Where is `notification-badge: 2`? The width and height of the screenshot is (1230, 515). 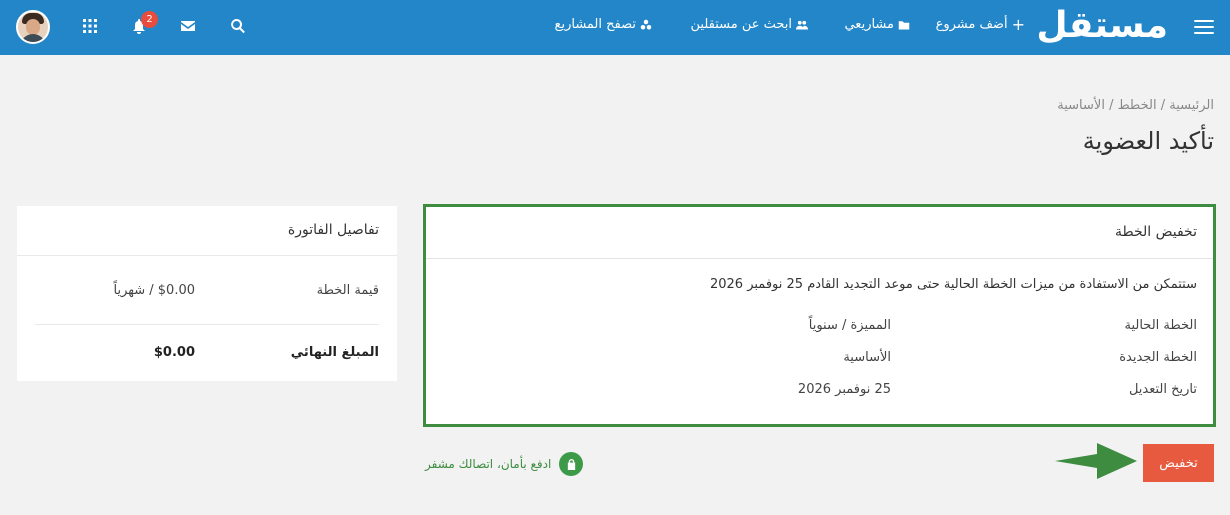
notification-badge: 2 is located at coordinates (149, 19).